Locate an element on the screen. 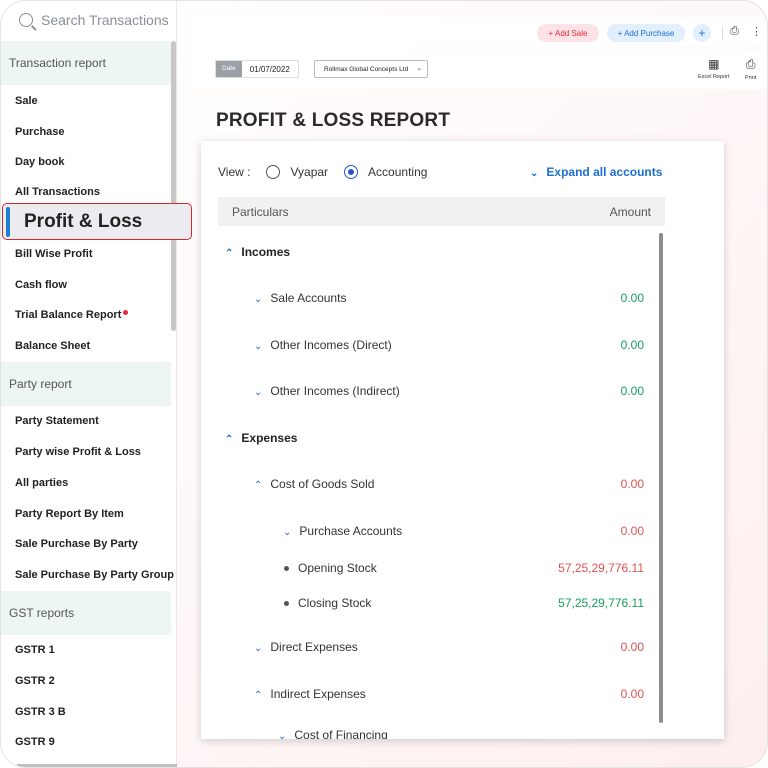 This screenshot has height=768, width=768. new-badge-dot is located at coordinates (126, 312).